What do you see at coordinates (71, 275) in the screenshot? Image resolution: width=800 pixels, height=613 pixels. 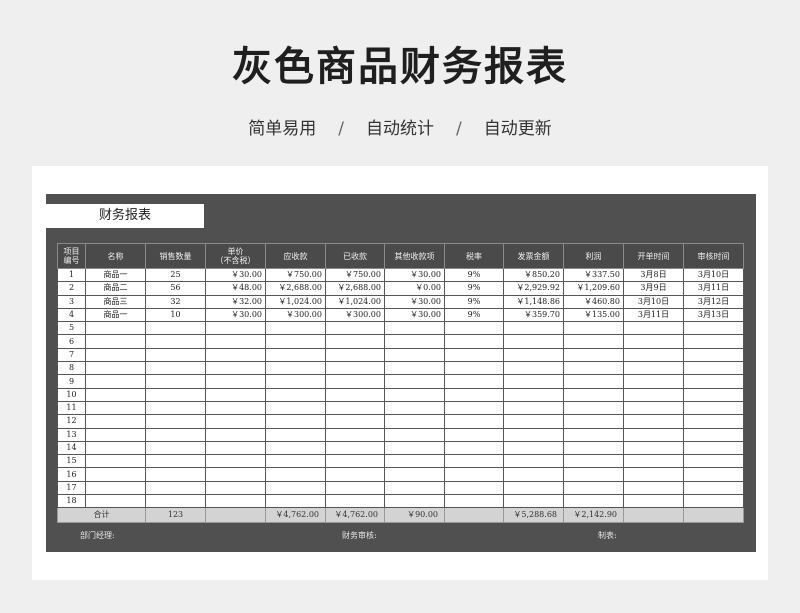 I see `table-cell: 1` at bounding box center [71, 275].